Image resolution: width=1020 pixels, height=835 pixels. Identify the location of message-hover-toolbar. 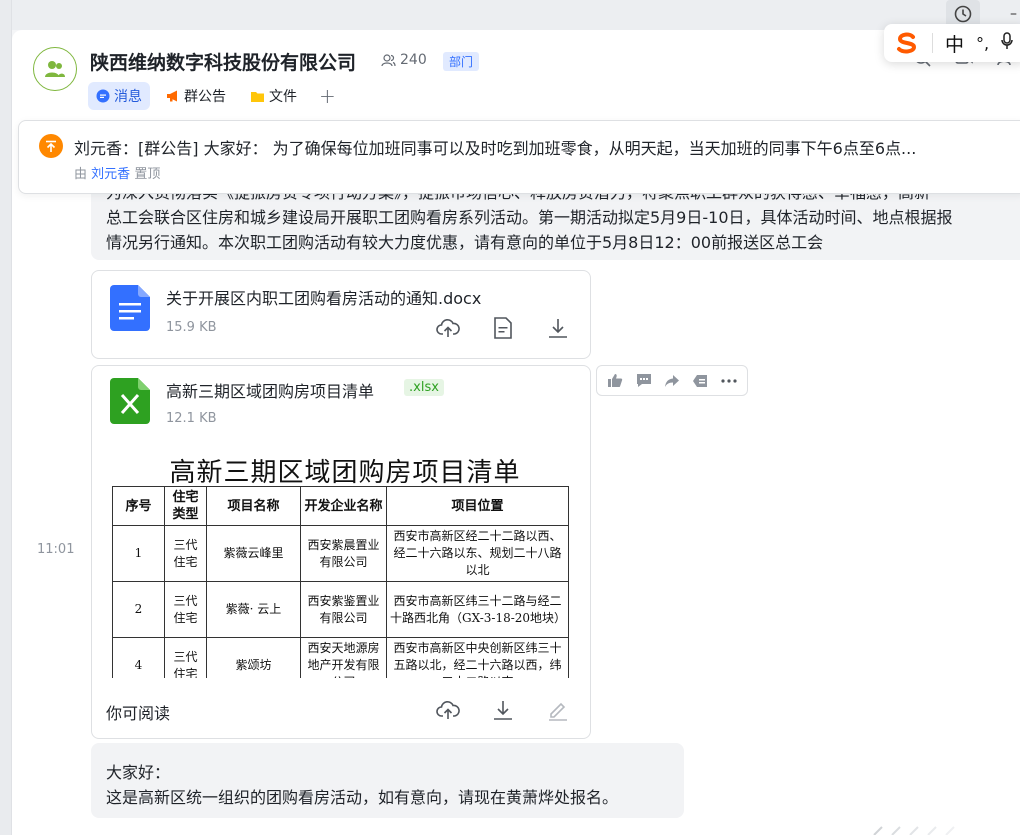
(672, 380).